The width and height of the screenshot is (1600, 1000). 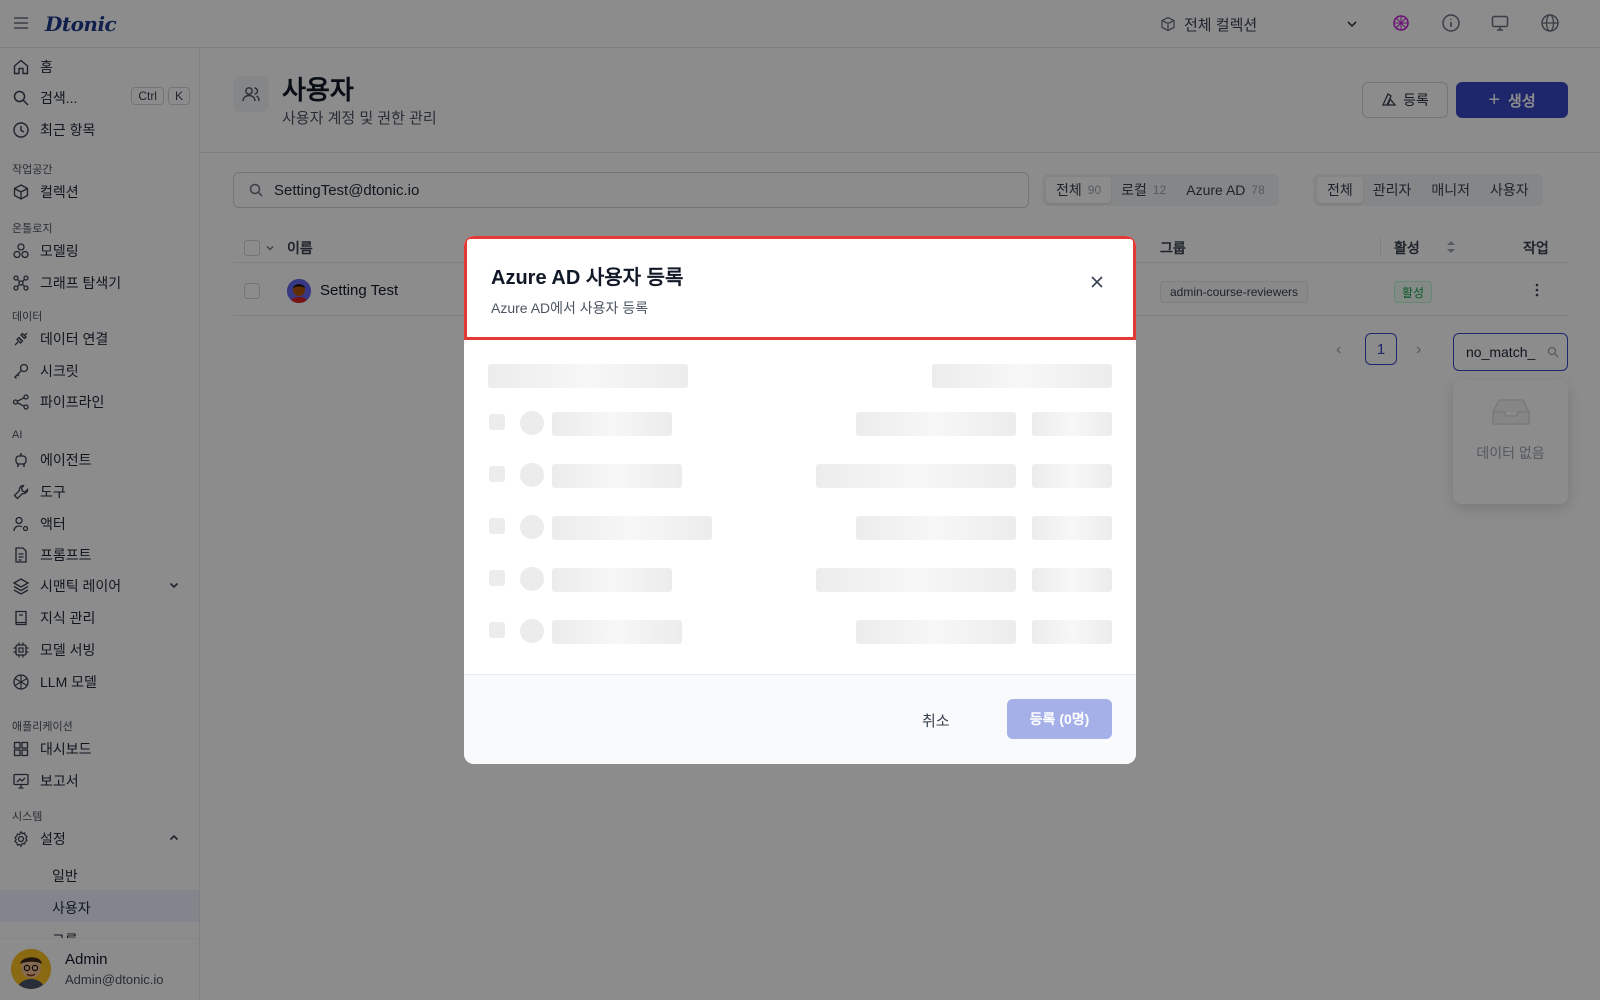 I want to click on cancel-button: 취소, so click(x=936, y=720).